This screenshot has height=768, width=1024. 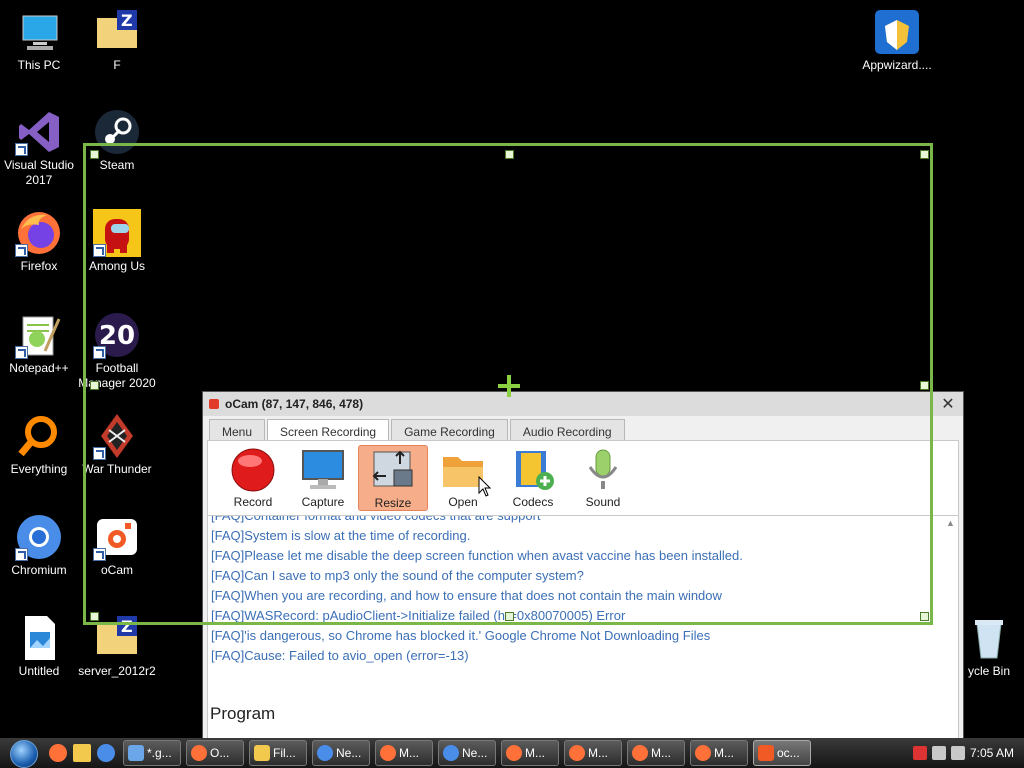 What do you see at coordinates (992, 753) in the screenshot?
I see `clock: 7:05 AM` at bounding box center [992, 753].